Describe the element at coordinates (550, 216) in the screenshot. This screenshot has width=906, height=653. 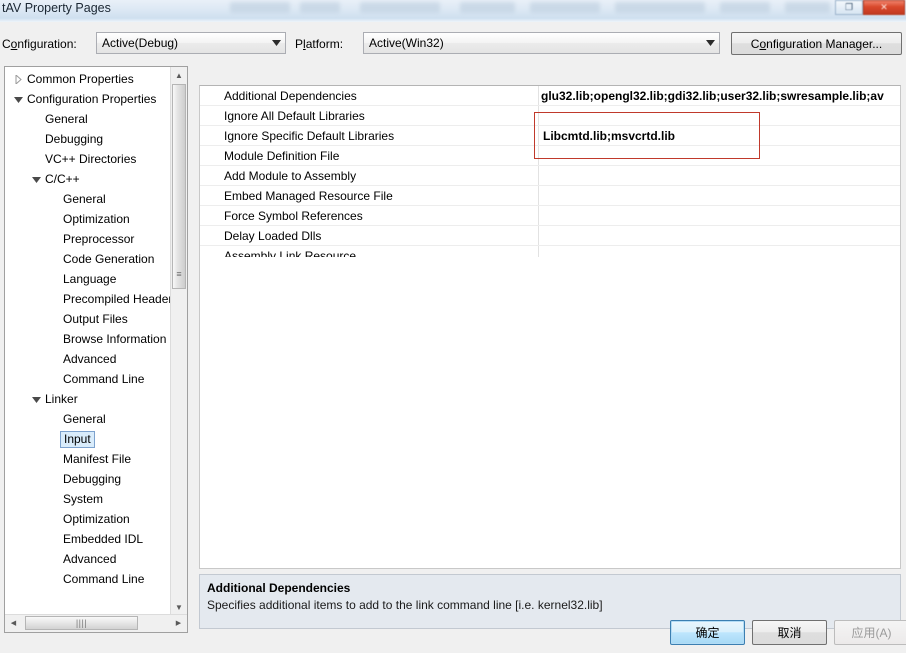
I see `property-row: Force Symbol References` at that location.